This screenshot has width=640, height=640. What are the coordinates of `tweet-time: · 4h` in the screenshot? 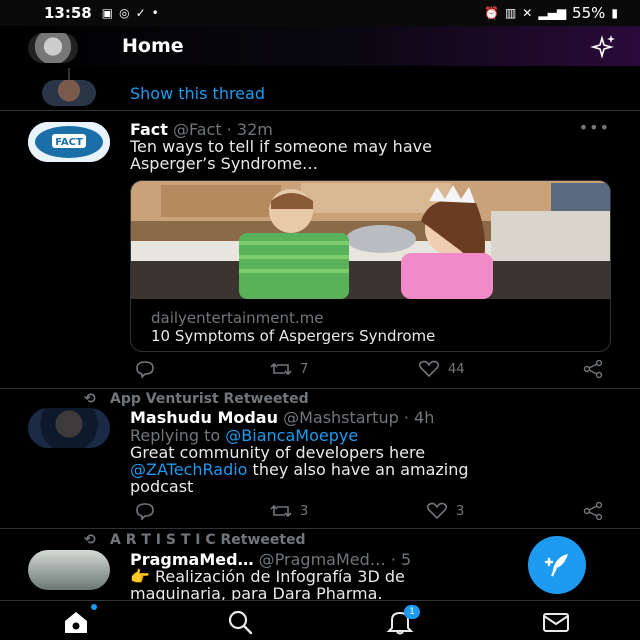 It's located at (419, 417).